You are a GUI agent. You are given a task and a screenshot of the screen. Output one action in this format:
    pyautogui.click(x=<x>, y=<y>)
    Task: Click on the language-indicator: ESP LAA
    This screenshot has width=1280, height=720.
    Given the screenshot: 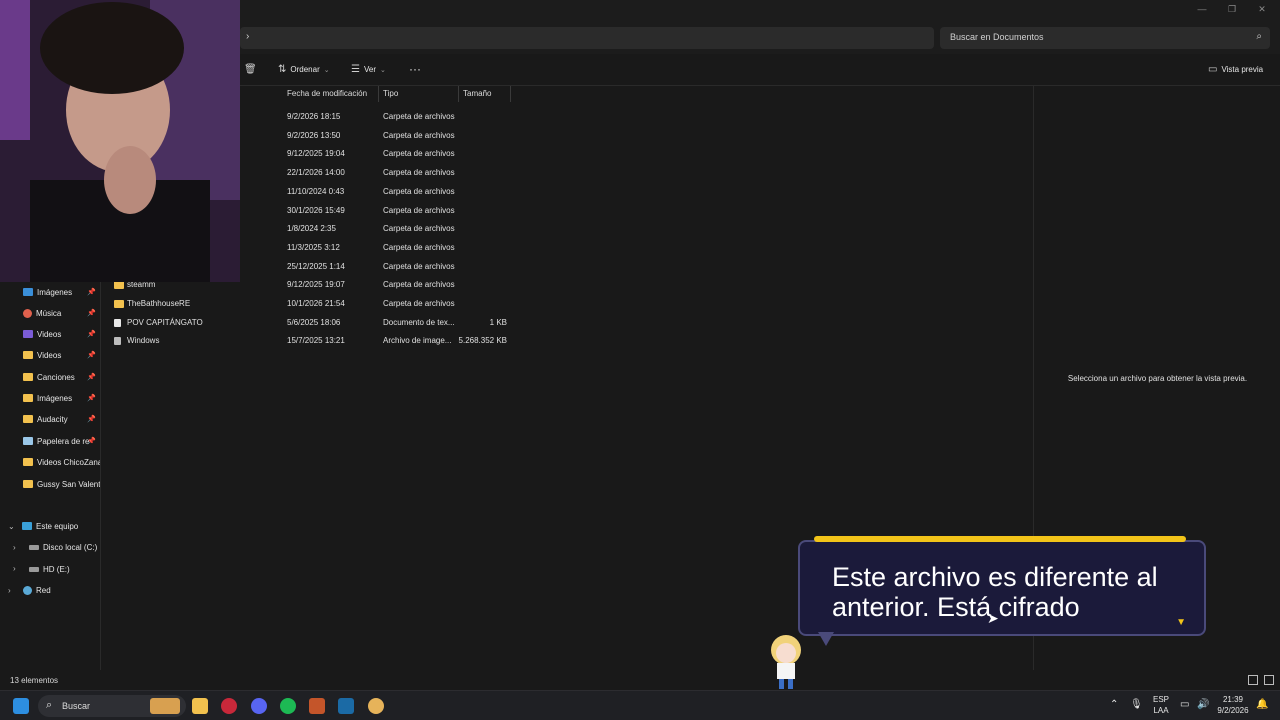 What is the action you would take?
    pyautogui.click(x=1161, y=705)
    